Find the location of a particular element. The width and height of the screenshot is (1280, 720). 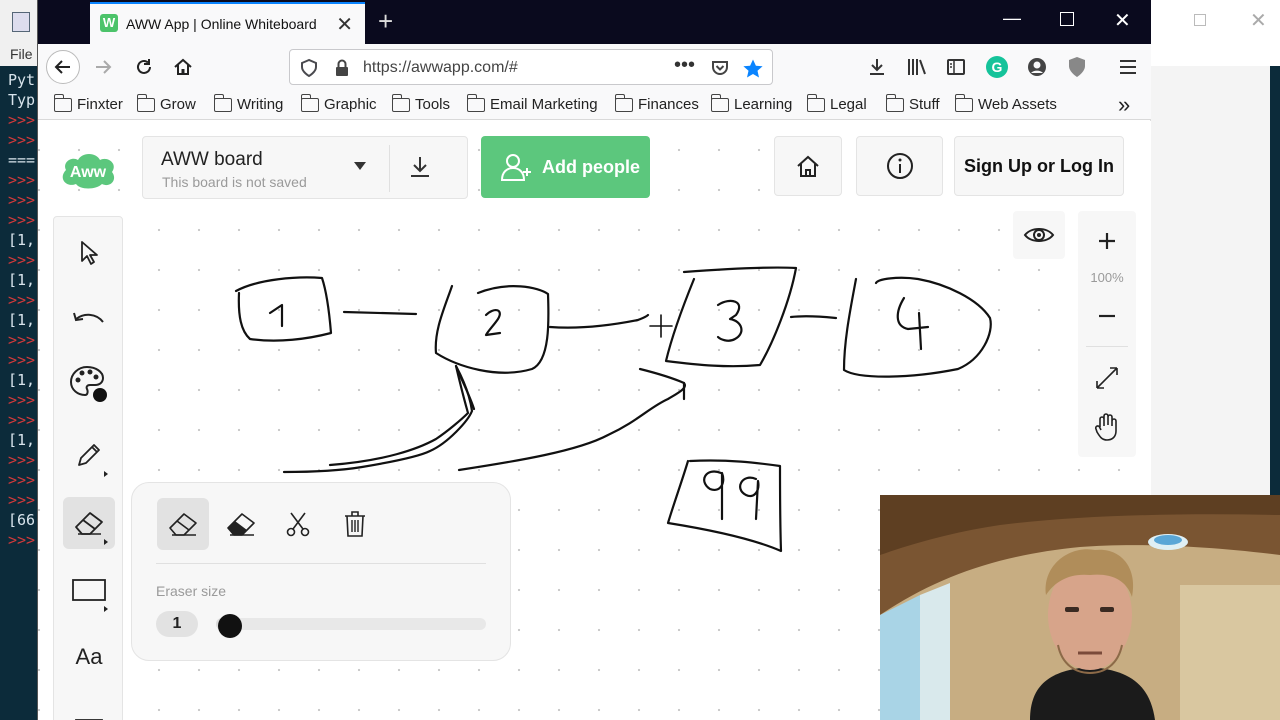

fit-to-screen-button is located at coordinates (1107, 378).